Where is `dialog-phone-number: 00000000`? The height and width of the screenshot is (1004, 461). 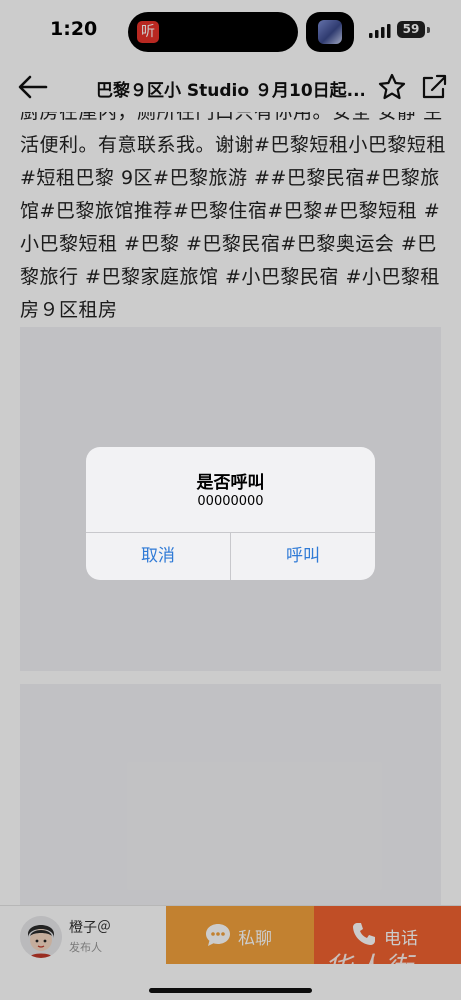 dialog-phone-number: 00000000 is located at coordinates (230, 501).